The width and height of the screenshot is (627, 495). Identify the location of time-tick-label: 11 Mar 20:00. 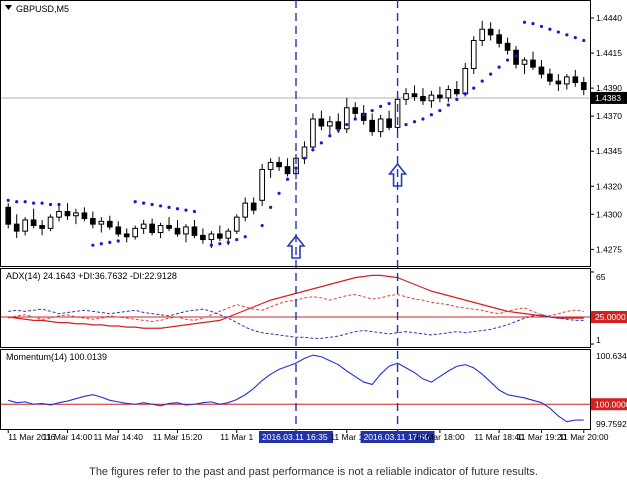
(584, 437).